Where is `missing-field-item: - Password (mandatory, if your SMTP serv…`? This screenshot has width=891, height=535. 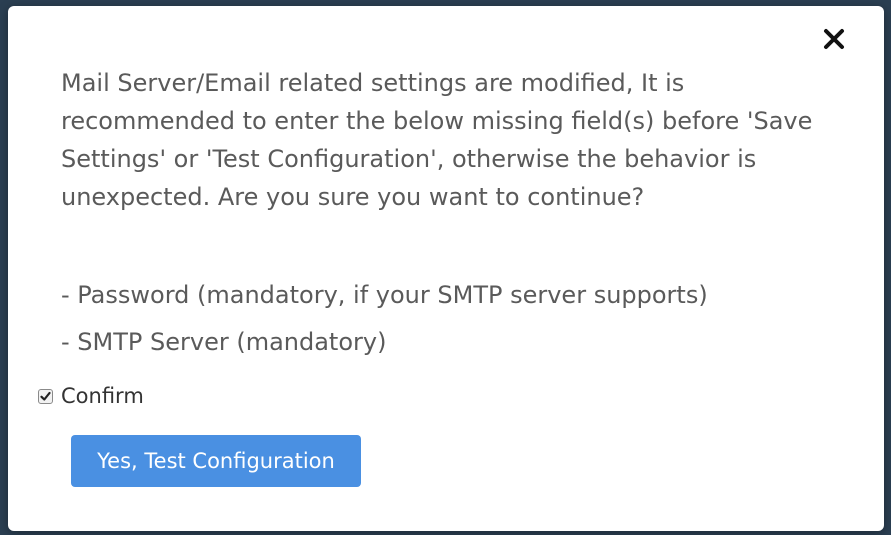 missing-field-item: - Password (mandatory, if your SMTP serv… is located at coordinates (384, 295).